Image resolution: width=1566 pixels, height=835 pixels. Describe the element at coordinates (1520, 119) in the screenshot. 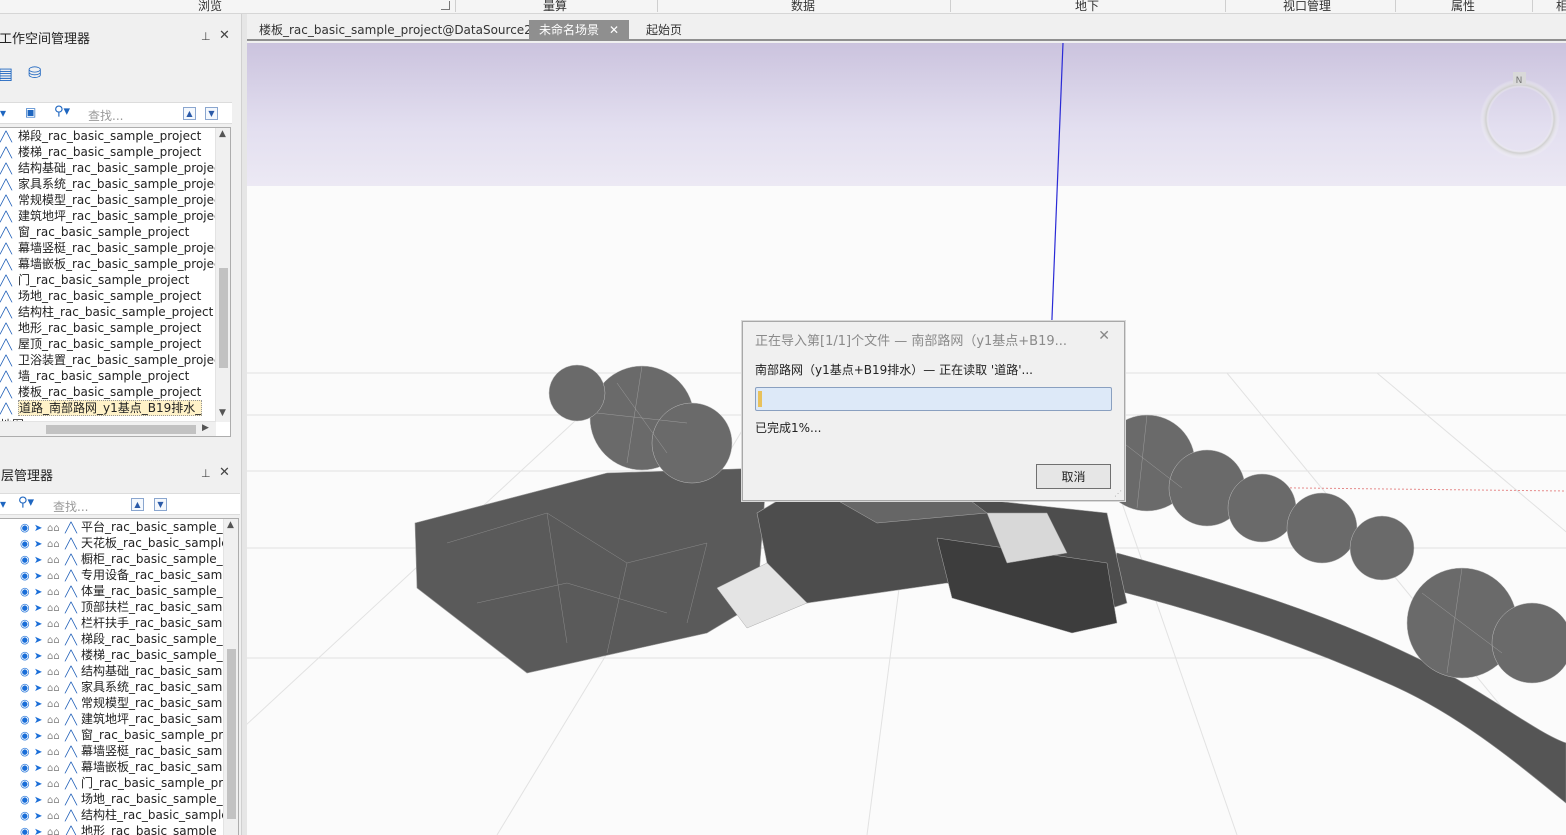

I see `compass-ring` at that location.